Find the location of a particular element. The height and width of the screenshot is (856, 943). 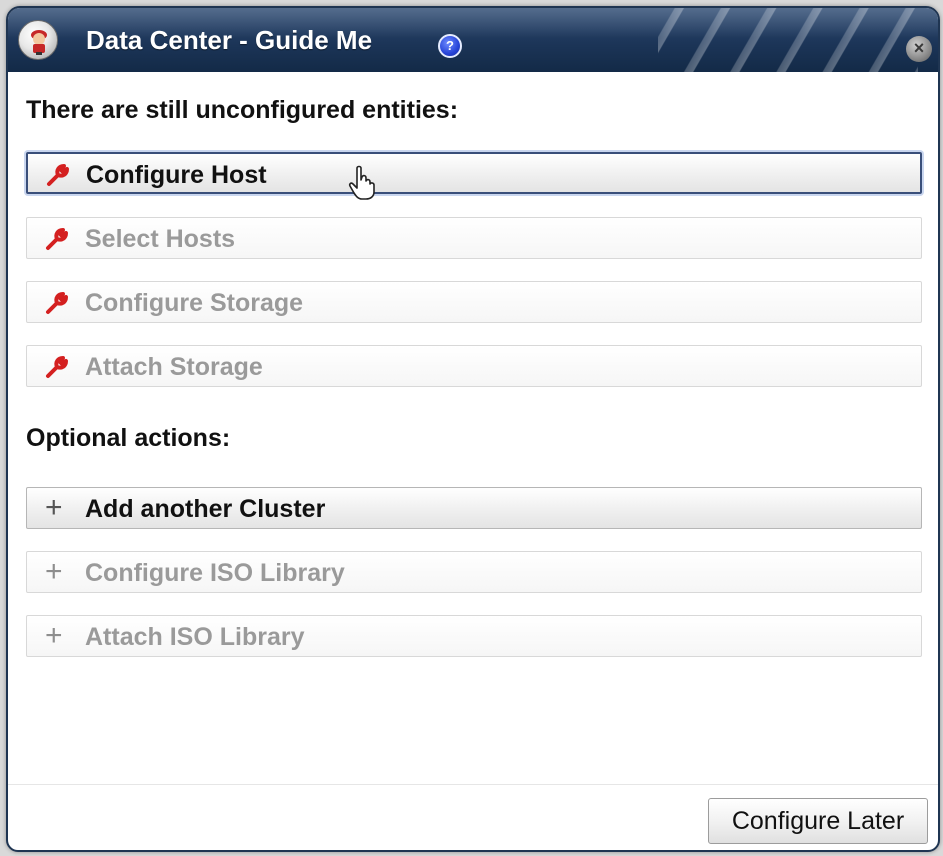

action-label: Configure Storage is located at coordinates (194, 303).